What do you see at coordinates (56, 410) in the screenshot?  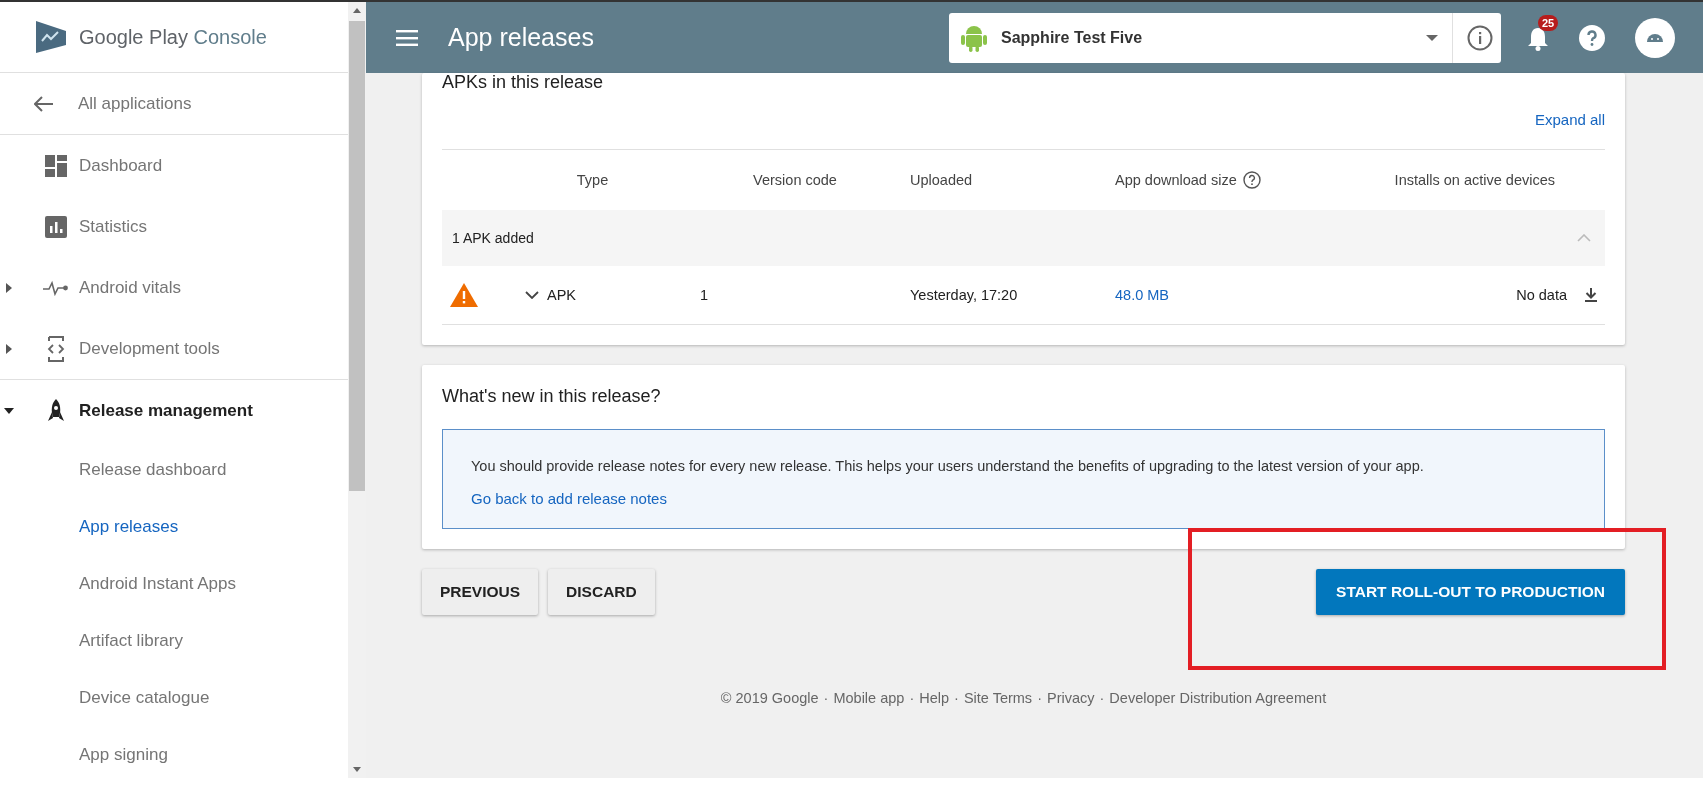 I see `rocket-icon` at bounding box center [56, 410].